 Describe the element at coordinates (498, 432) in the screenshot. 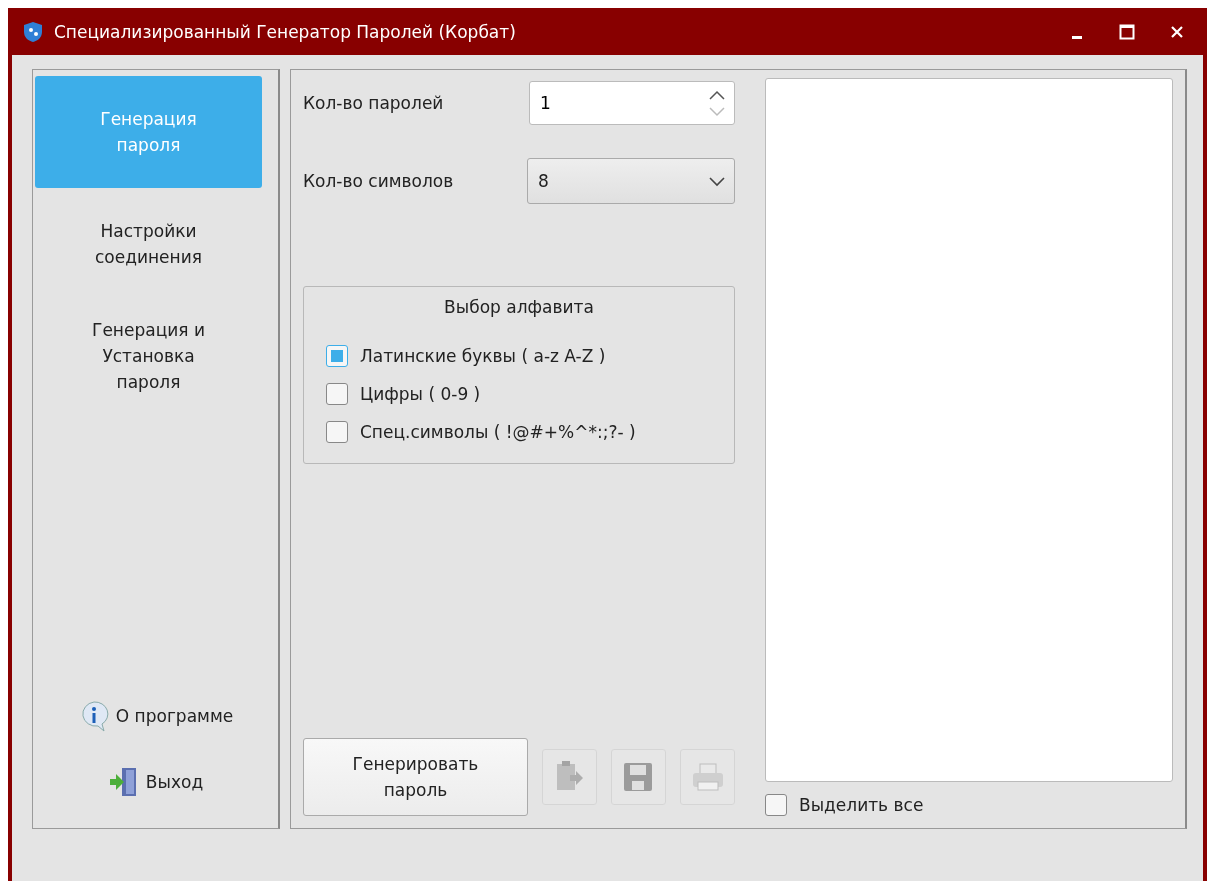

I see `checkbox-label: Спец.символы ( !@#+%^*:;?- )` at that location.